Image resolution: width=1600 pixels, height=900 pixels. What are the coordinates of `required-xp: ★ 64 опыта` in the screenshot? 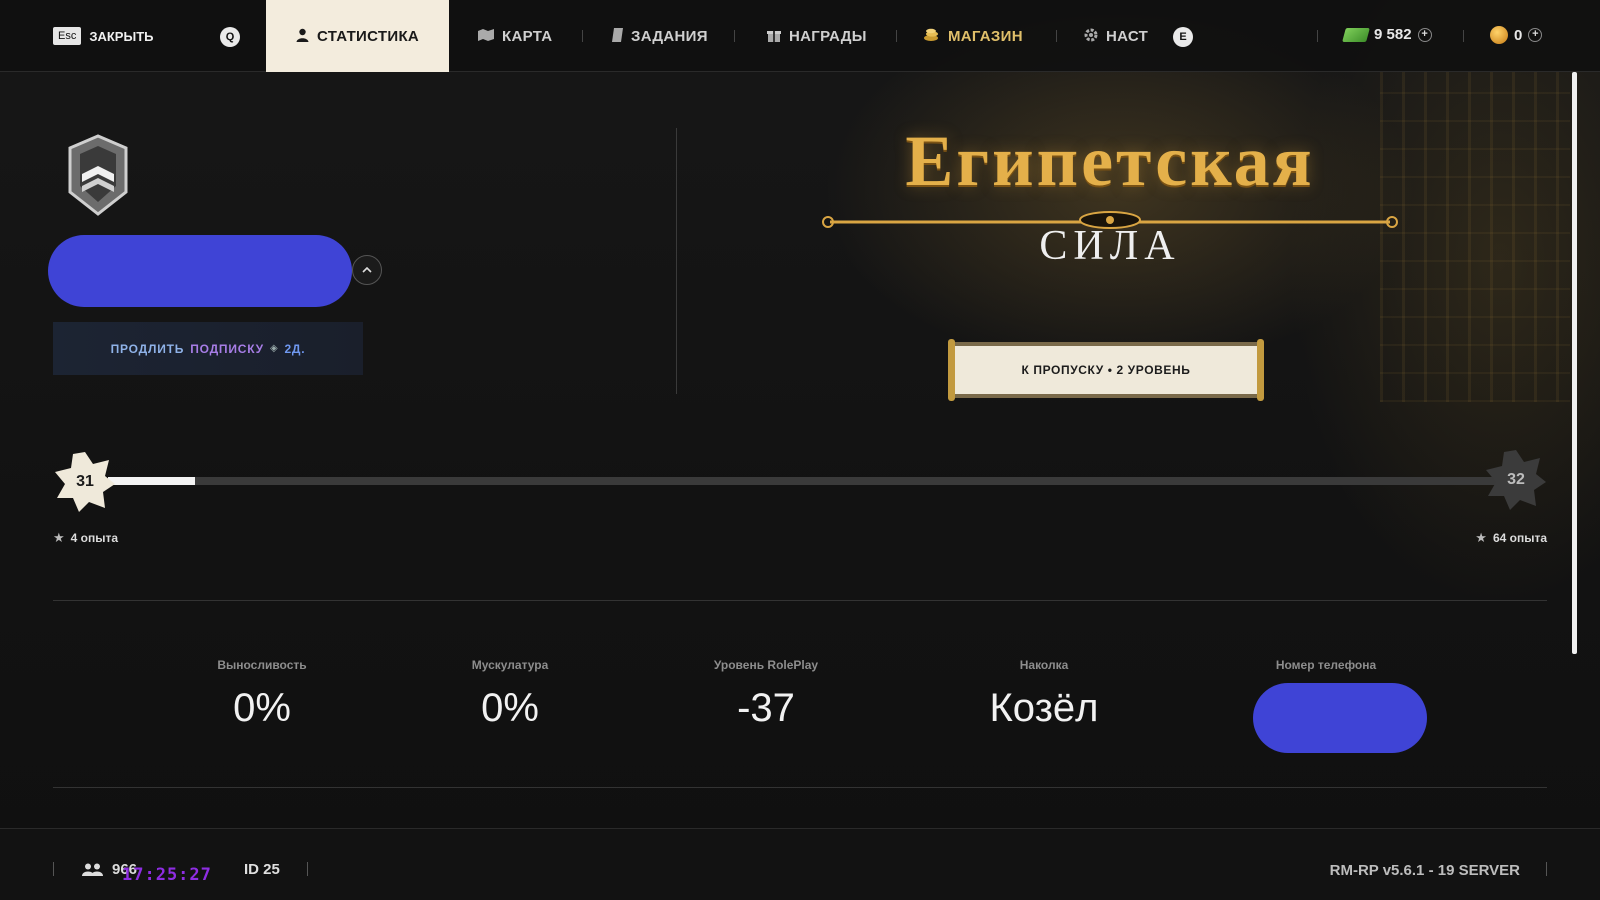 It's located at (1511, 538).